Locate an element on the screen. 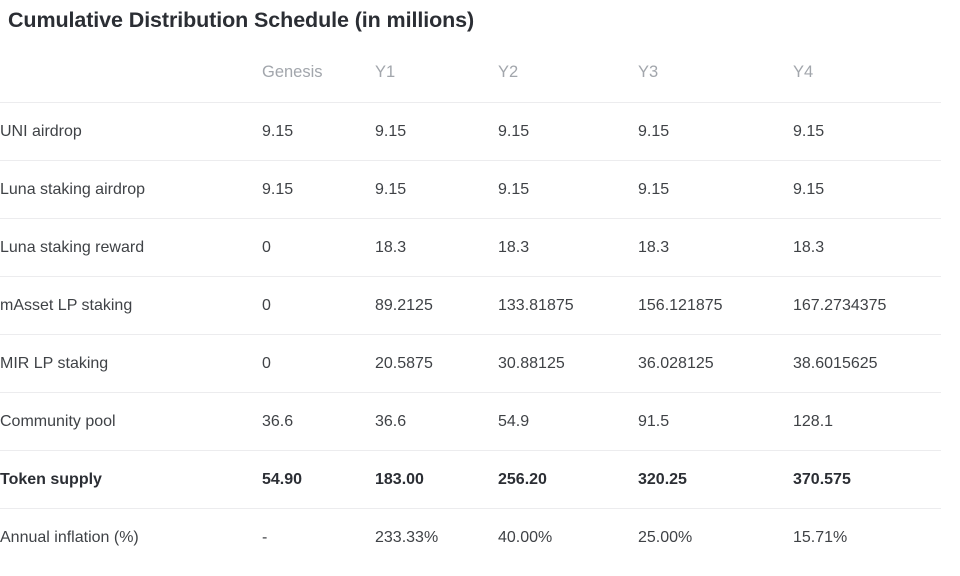 The height and width of the screenshot is (576, 960). cell-annual-inflation-y2: 40.00% is located at coordinates (568, 537).